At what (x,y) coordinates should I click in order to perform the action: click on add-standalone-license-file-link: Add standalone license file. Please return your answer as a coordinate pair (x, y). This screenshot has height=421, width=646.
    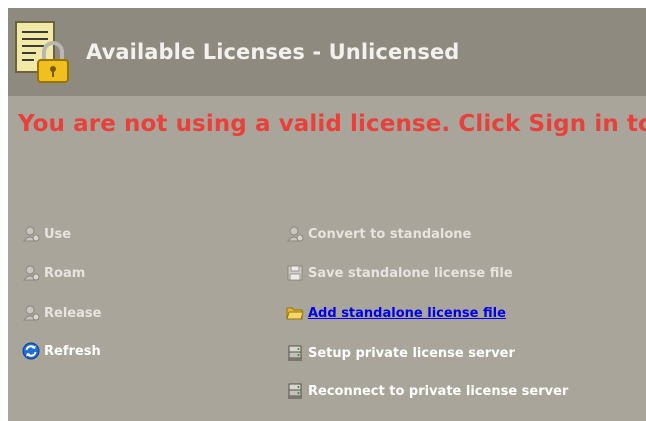
    Looking at the image, I should click on (396, 313).